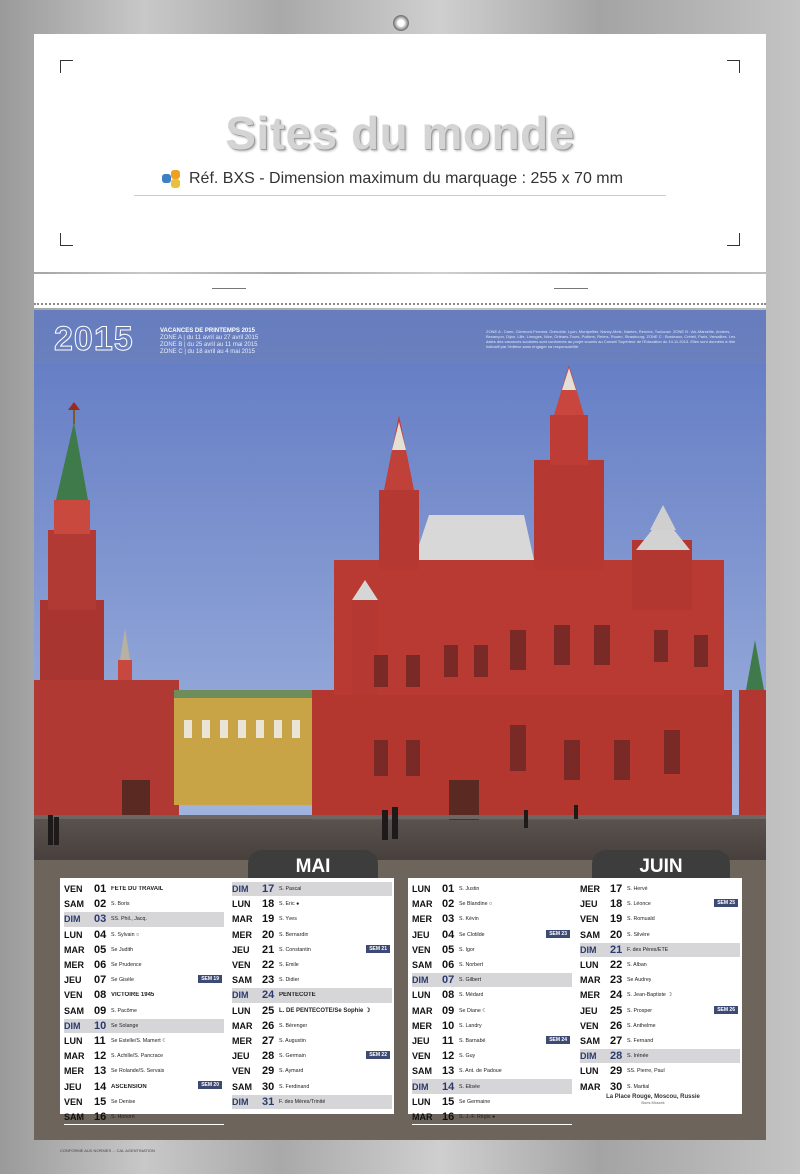 Image resolution: width=800 pixels, height=1174 pixels. I want to click on day-number: 06, so click(448, 965).